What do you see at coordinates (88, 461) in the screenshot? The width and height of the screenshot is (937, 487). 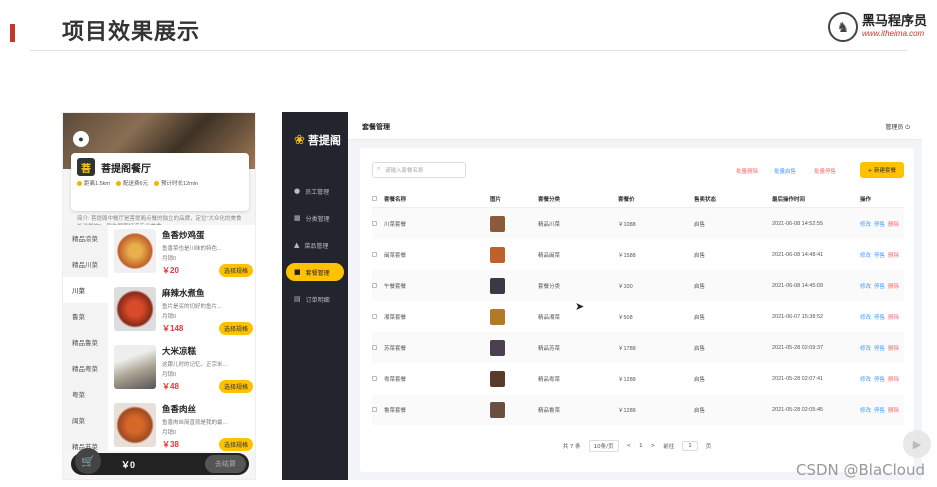 I see `cart-icon: 🛒` at bounding box center [88, 461].